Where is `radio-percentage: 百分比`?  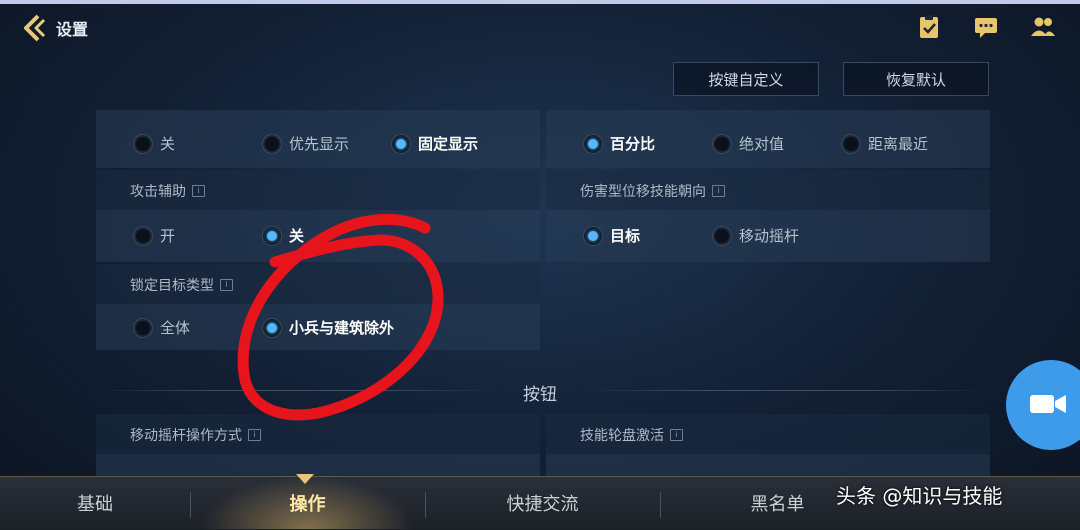
radio-percentage: 百分比 is located at coordinates (619, 143).